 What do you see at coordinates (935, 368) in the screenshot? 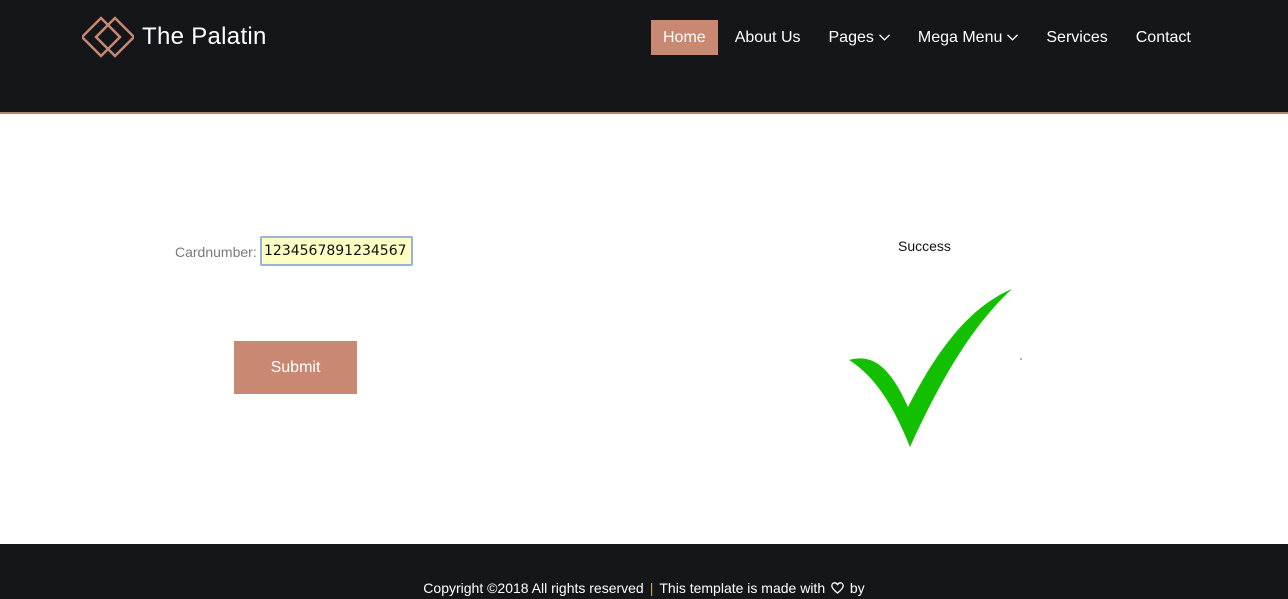
I see `check-mark-icon` at bounding box center [935, 368].